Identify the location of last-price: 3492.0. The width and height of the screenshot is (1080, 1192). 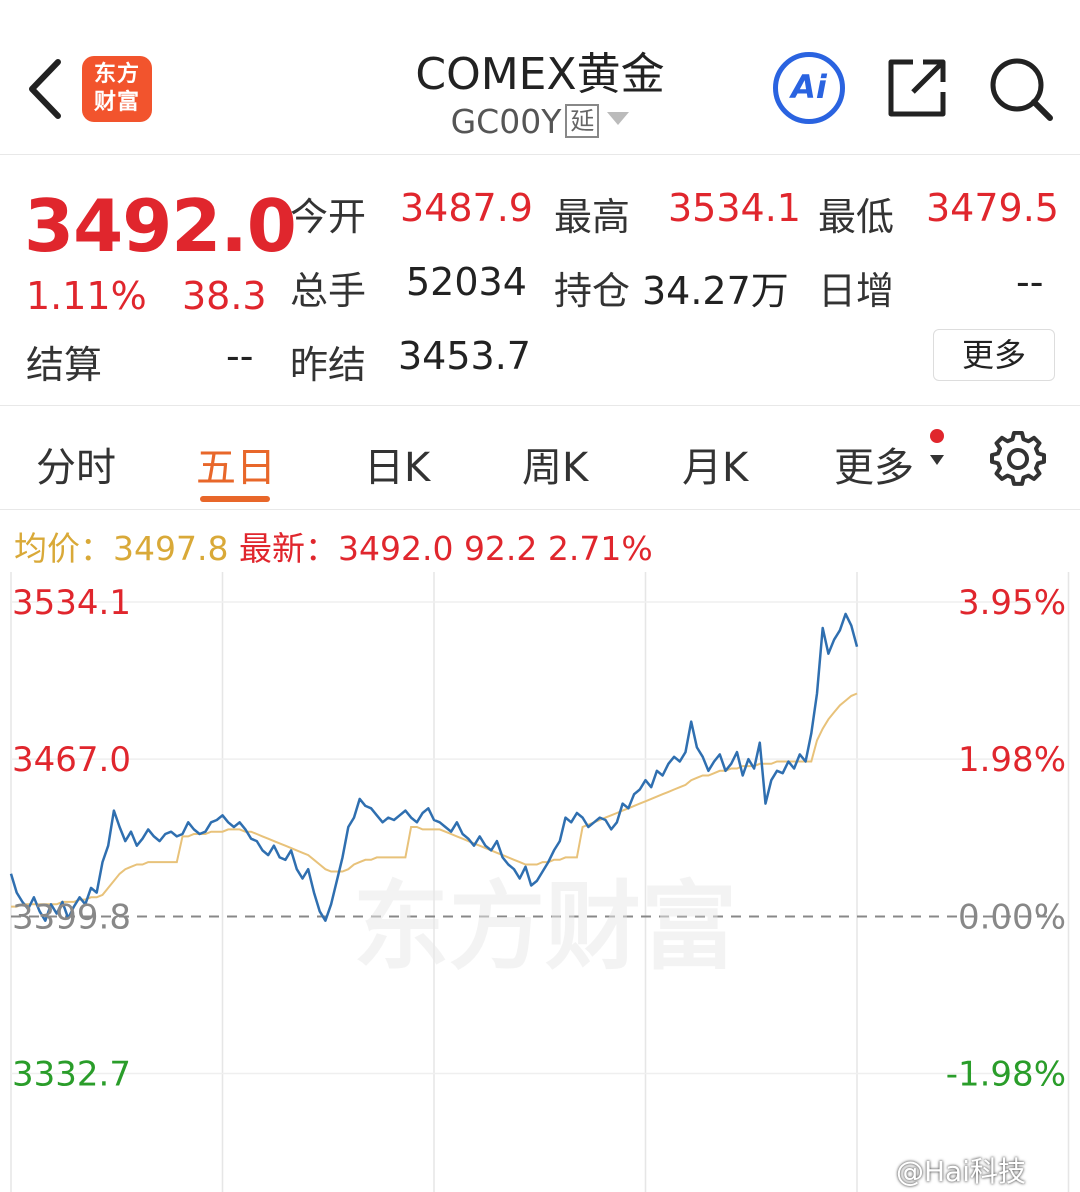
(160, 226).